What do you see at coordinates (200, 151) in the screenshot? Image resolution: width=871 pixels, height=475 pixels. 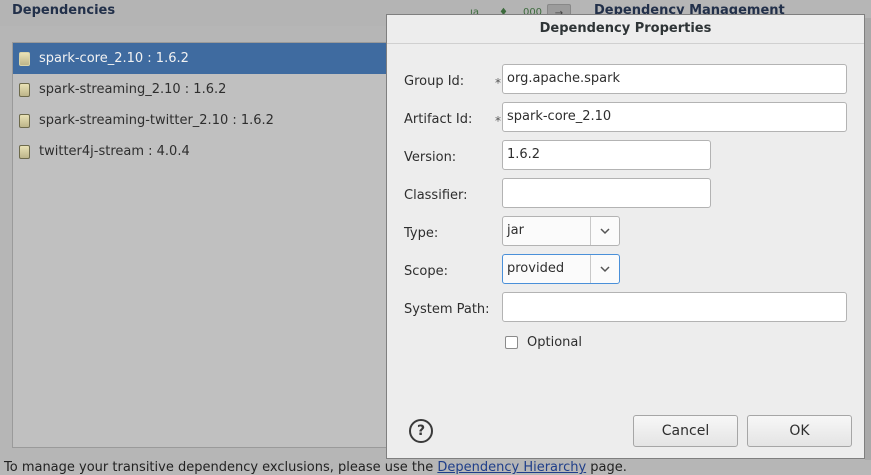 I see `list-item: twitter4j-stream : 4.0.4` at bounding box center [200, 151].